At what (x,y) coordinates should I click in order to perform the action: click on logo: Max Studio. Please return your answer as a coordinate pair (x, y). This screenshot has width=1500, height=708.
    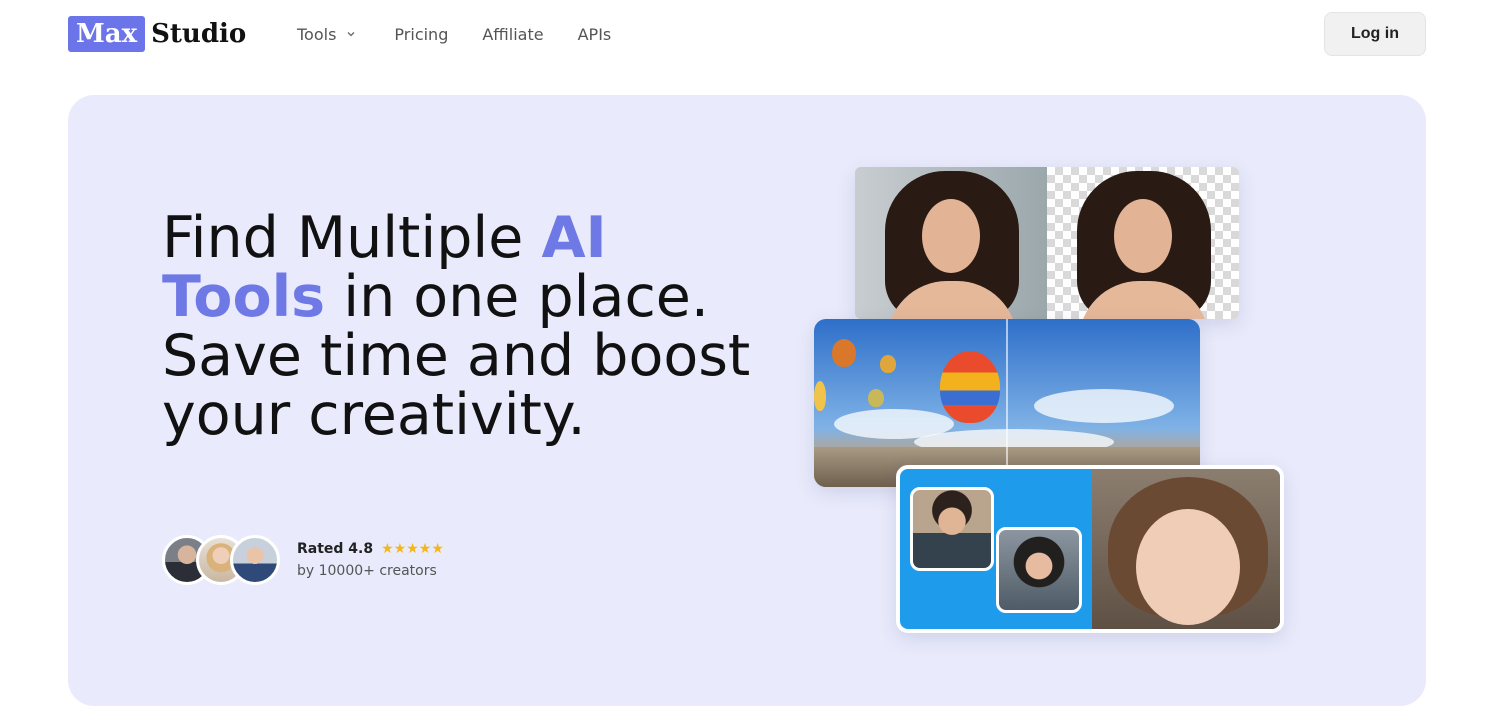
    Looking at the image, I should click on (157, 34).